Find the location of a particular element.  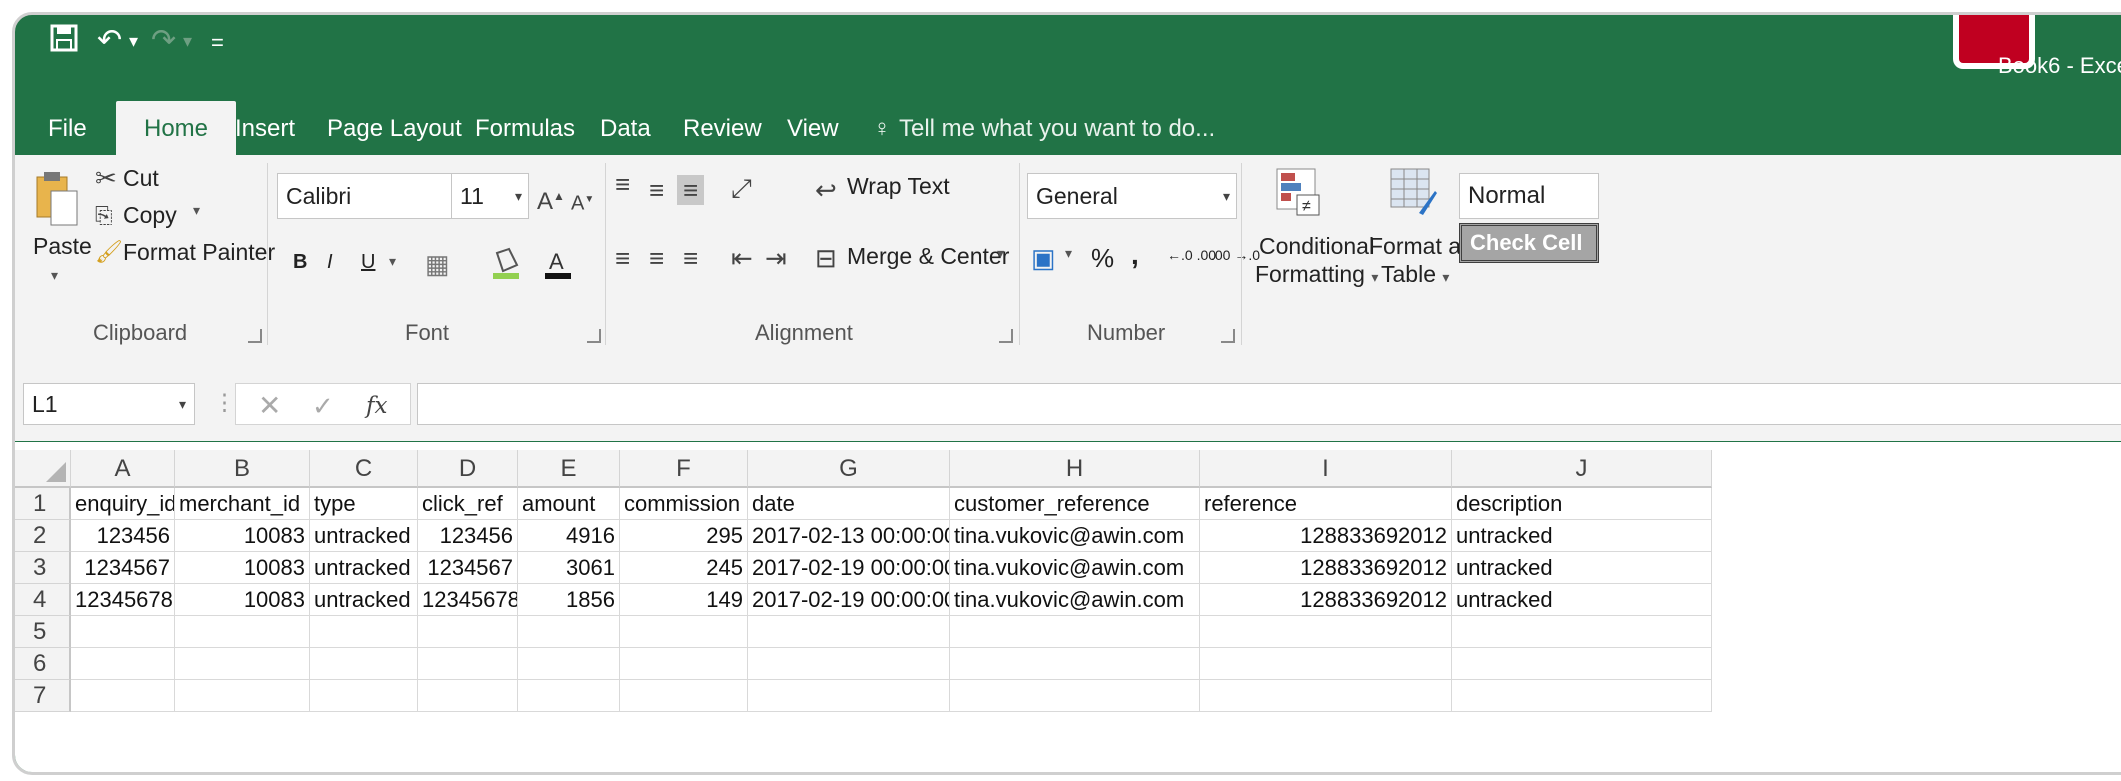

increase-decimal-button: ←.0 .00 is located at coordinates (1191, 255).